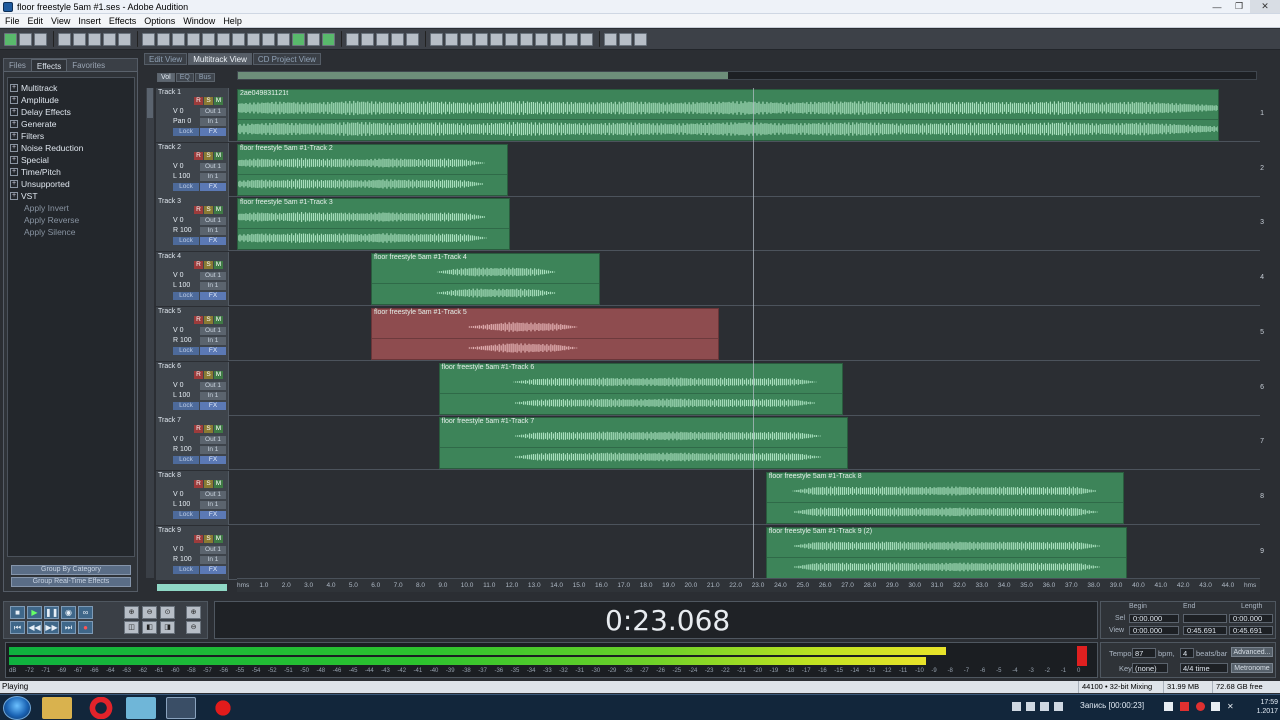  Describe the element at coordinates (149, 612) in the screenshot. I see `zoom-out-horizontal-icon: ⊖` at that location.